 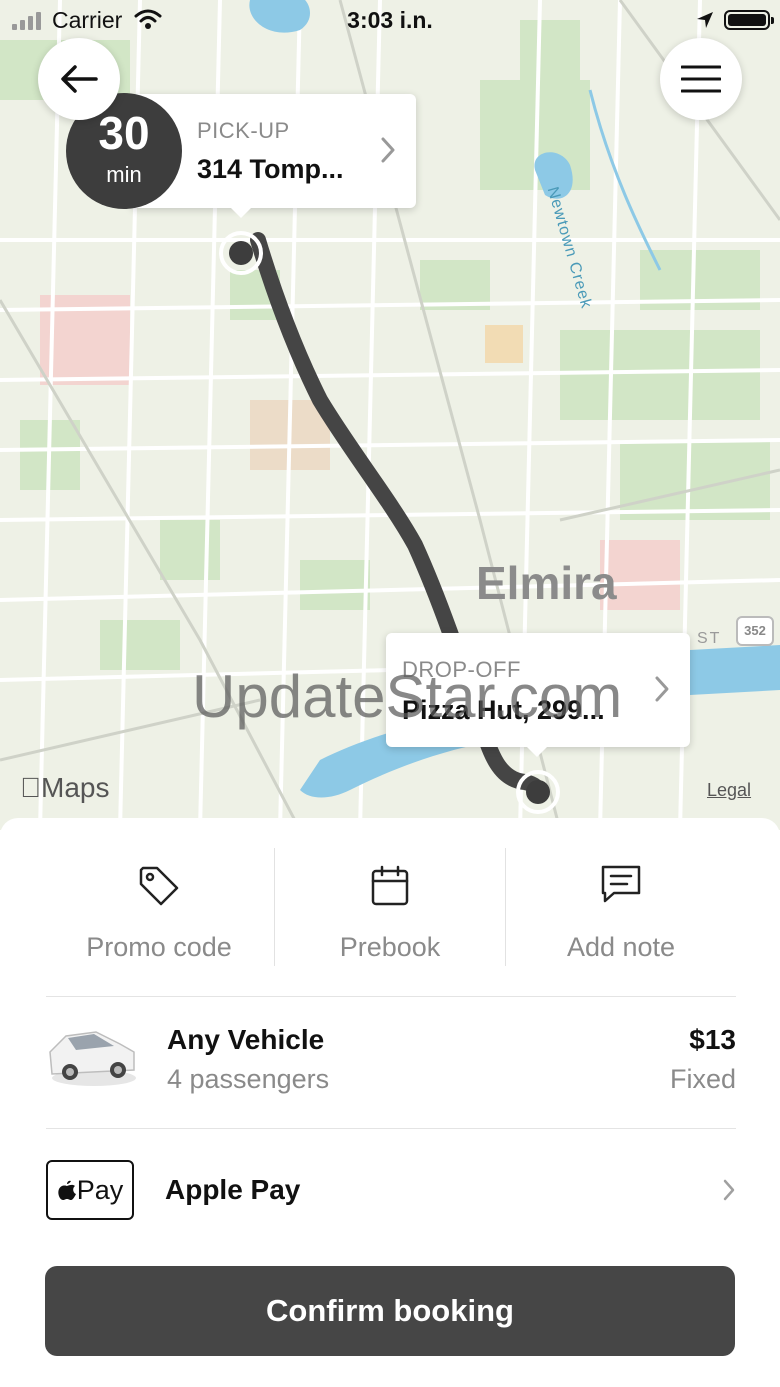 I want to click on status-time: 3:03 i.n., so click(x=390, y=20).